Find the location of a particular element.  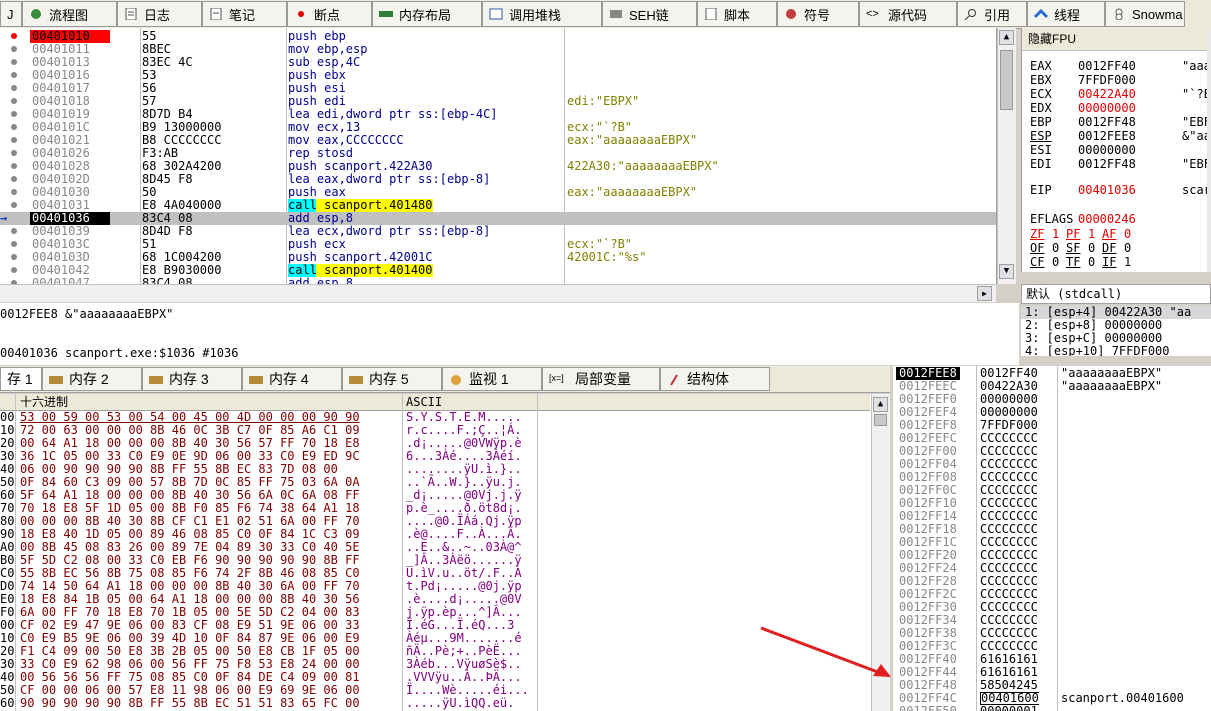

tab-graph: 流程图 is located at coordinates (69, 14).